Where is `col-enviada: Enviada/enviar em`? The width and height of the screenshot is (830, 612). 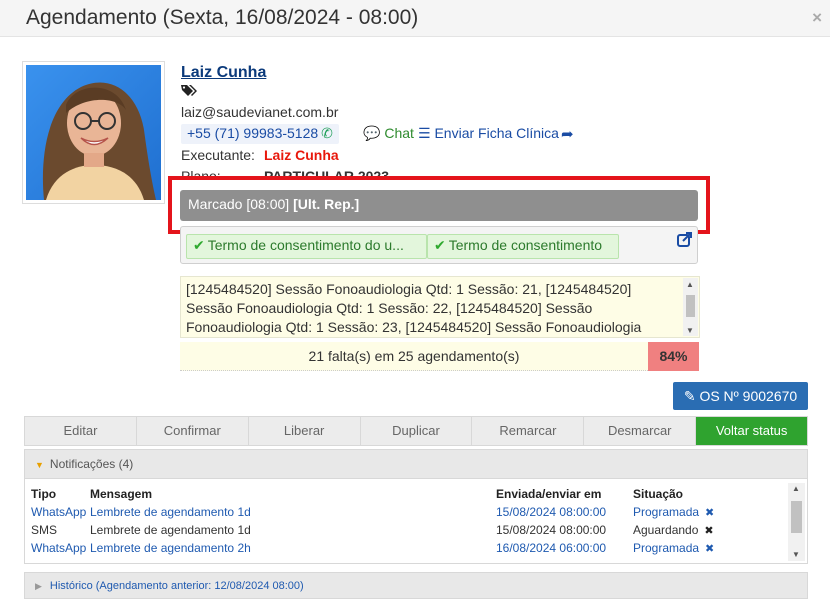 col-enviada: Enviada/enviar em is located at coordinates (549, 494).